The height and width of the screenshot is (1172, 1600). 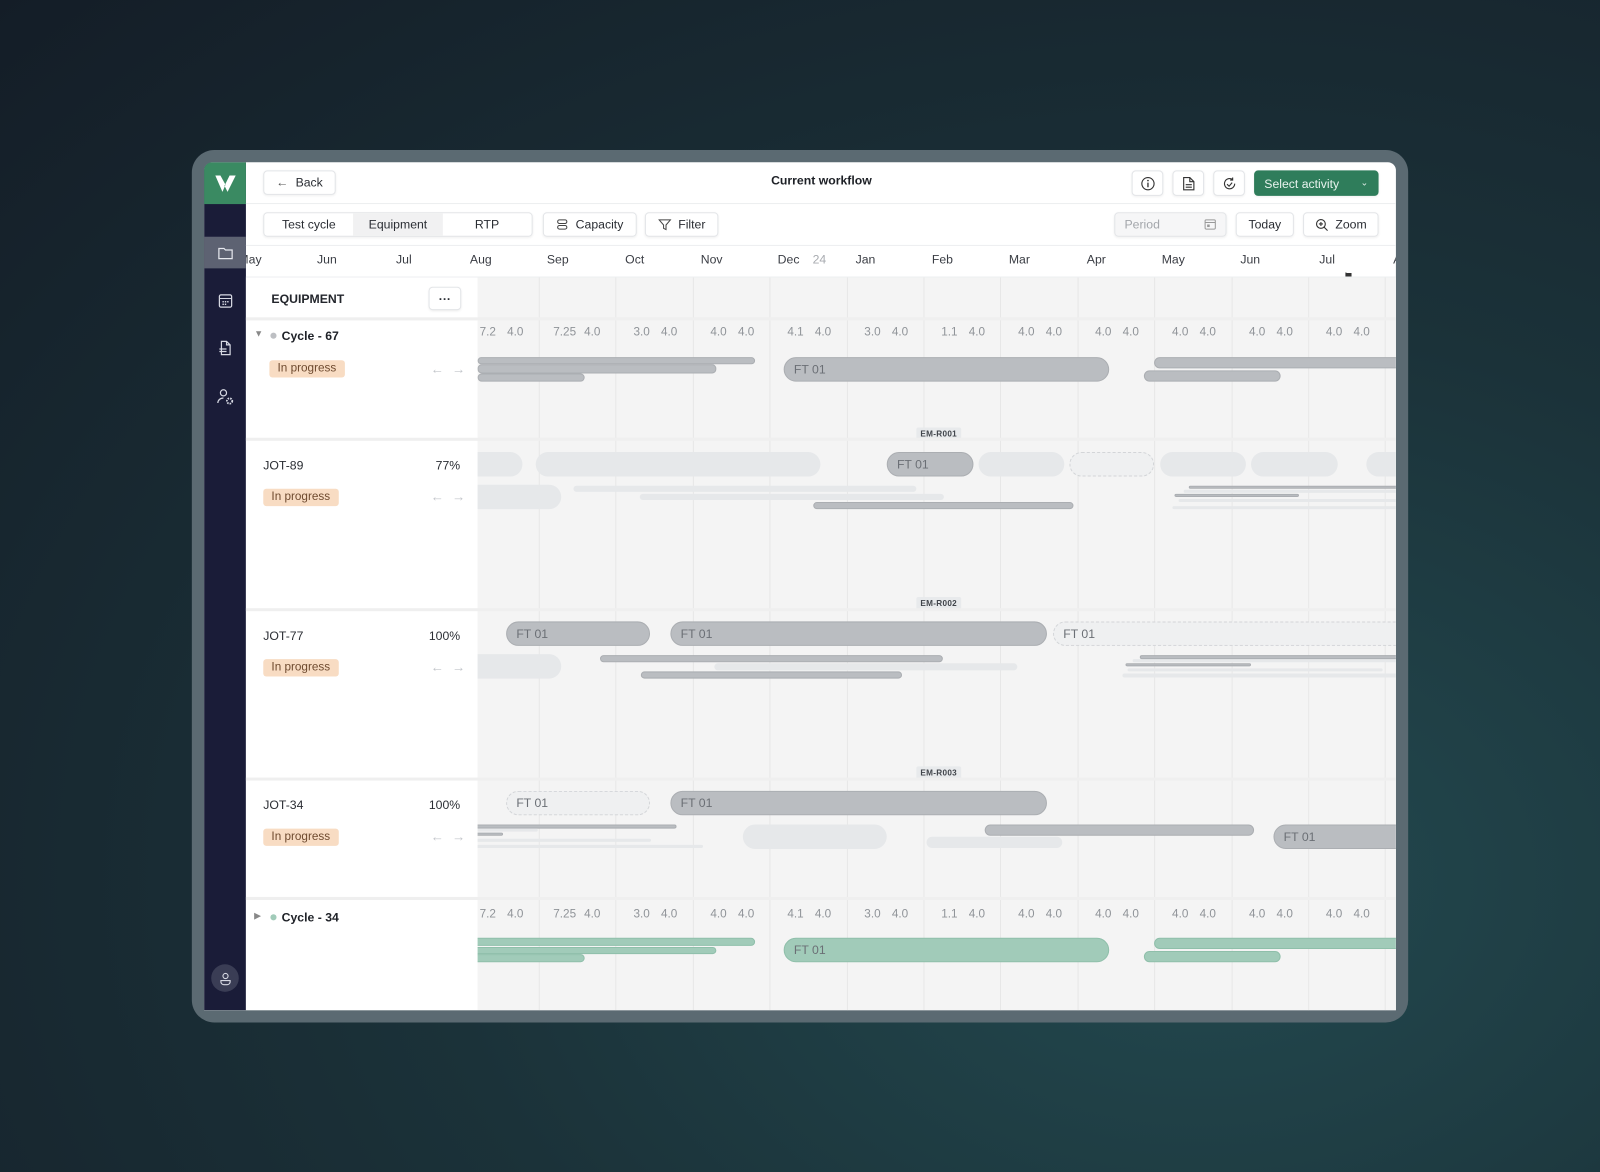 What do you see at coordinates (308, 224) in the screenshot?
I see `tab-test-cycle: Test cycle` at bounding box center [308, 224].